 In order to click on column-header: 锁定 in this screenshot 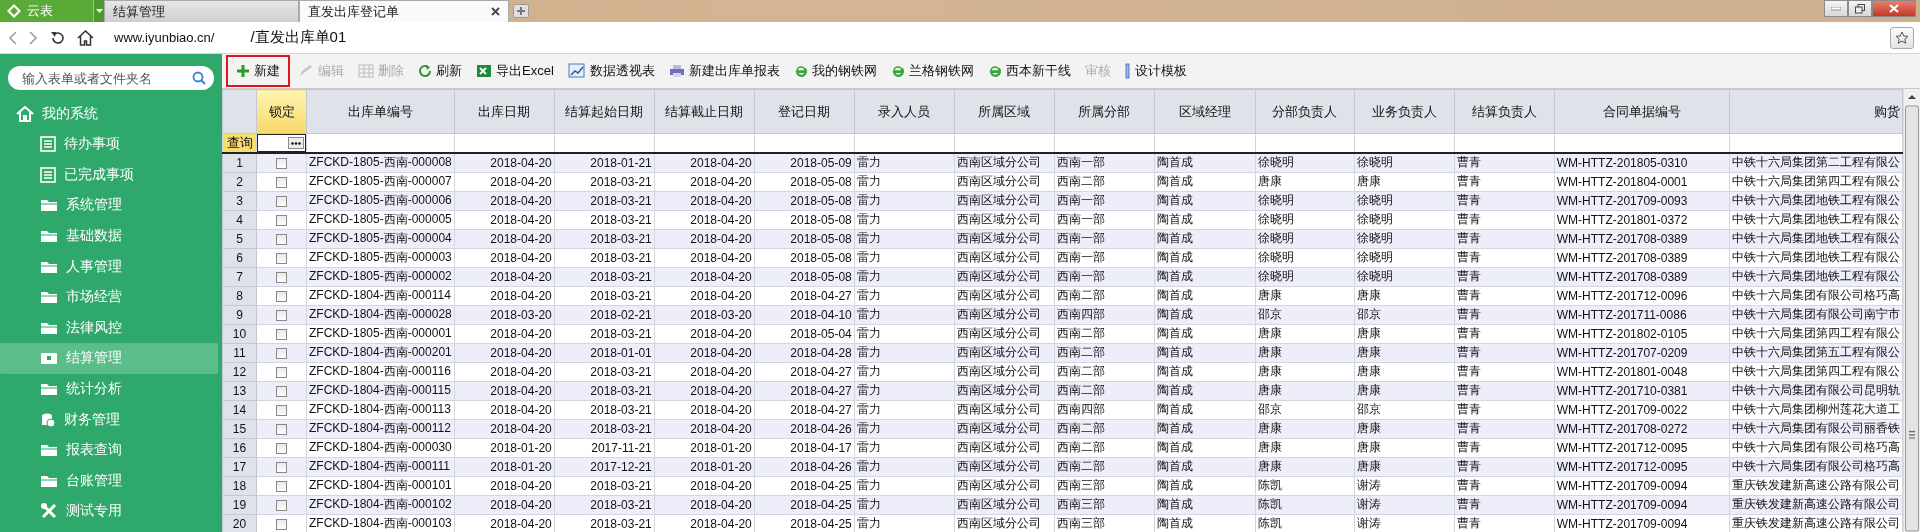, I will do `click(281, 111)`.